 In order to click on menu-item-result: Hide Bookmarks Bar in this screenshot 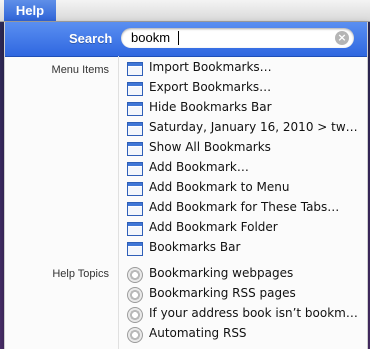, I will do `click(245, 108)`.